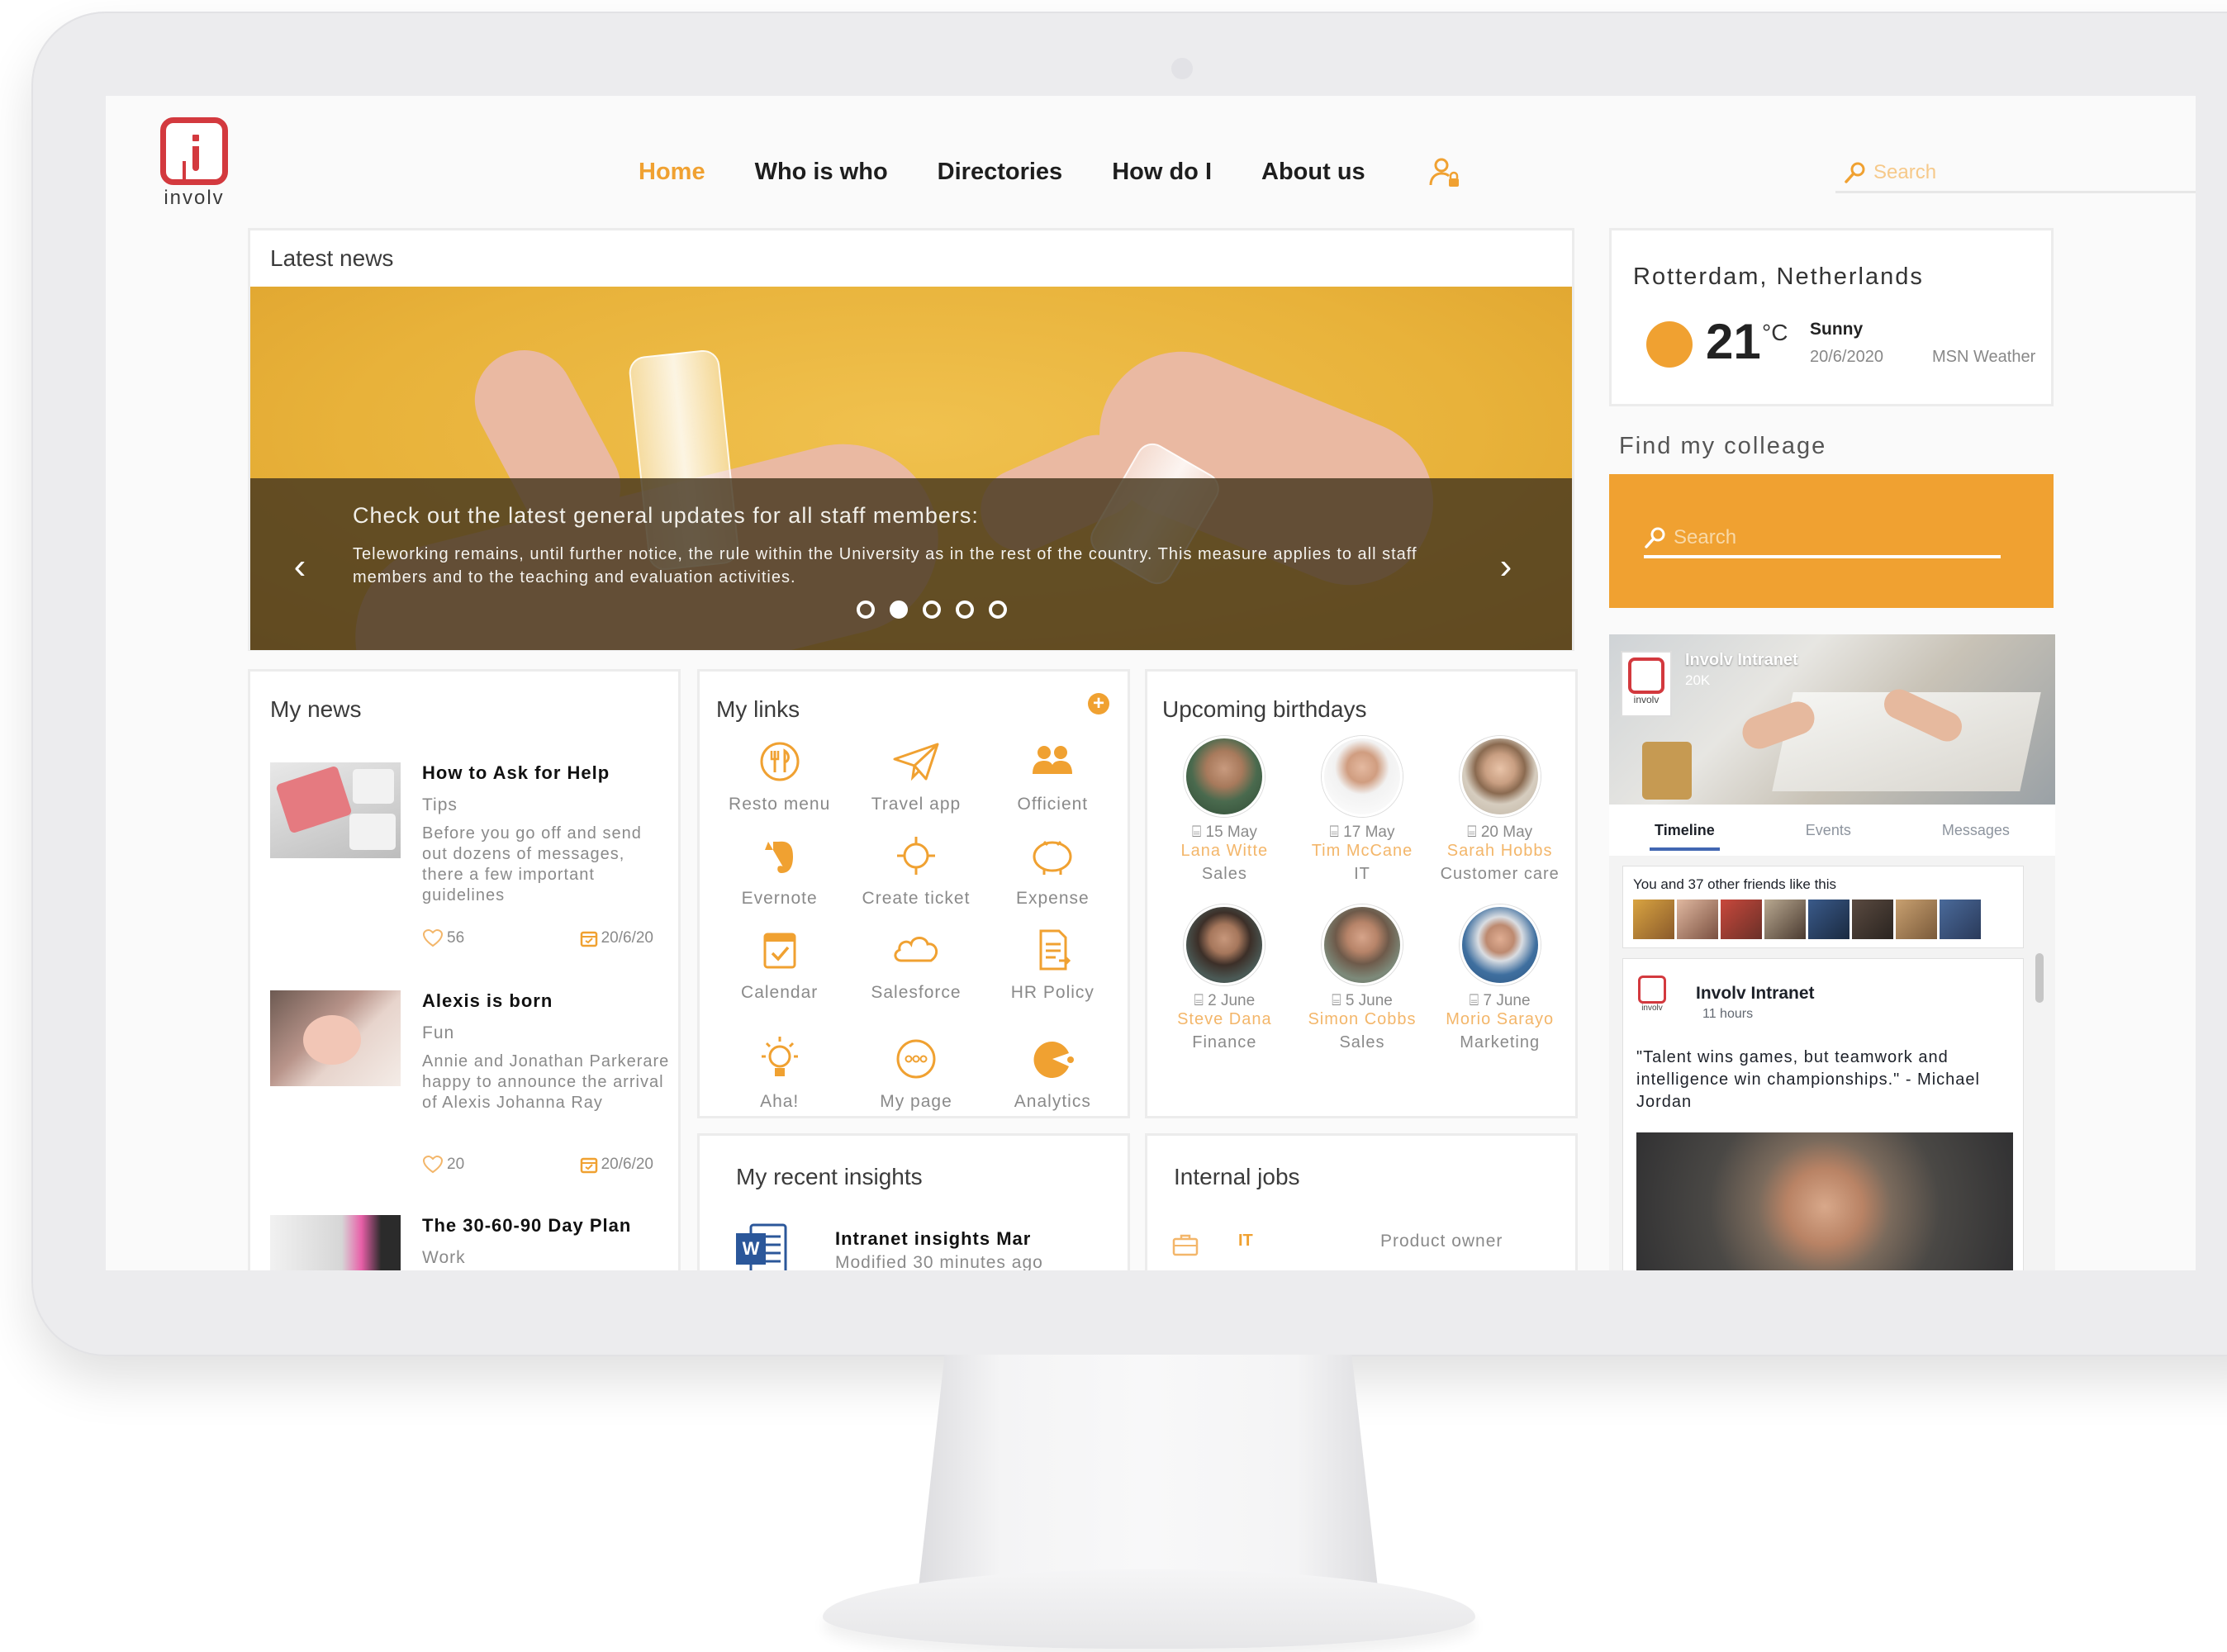 This screenshot has height=1652, width=2227. I want to click on news-item: The 30-60-90 Day Plan Work, so click(469, 1242).